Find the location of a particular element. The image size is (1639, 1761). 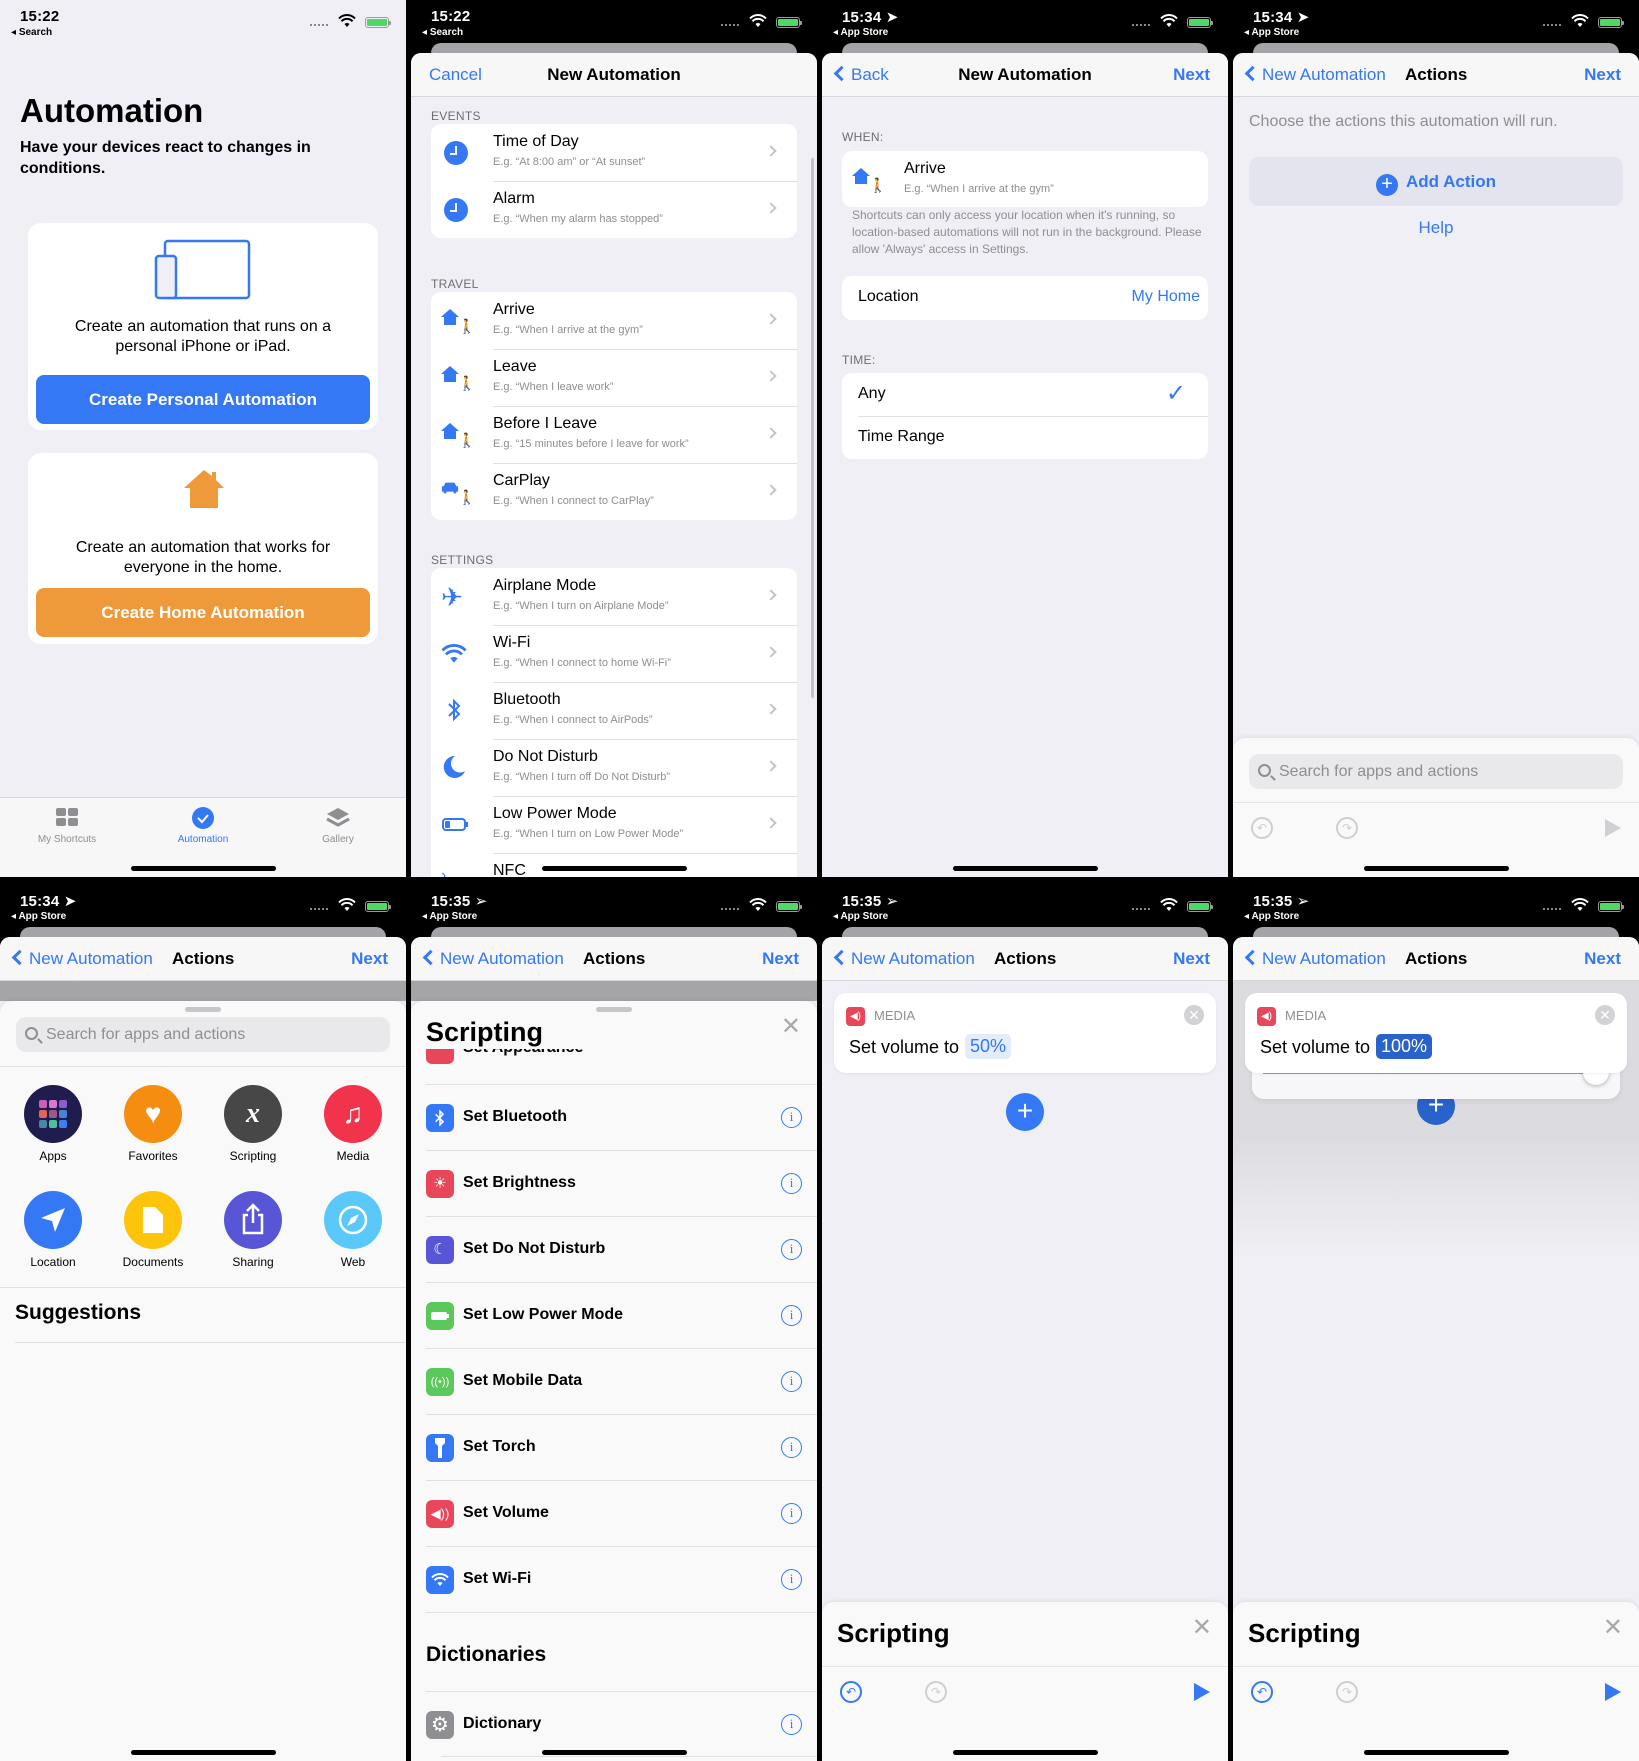

action-set-mobile-data: ((•)) Set Mobile Data i is located at coordinates (614, 1382).